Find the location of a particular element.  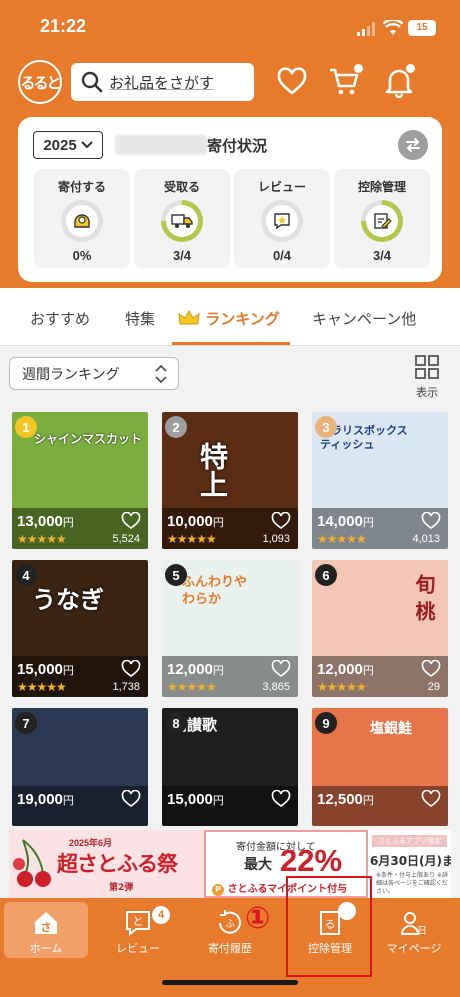

stat-review: レビュー 0/4 is located at coordinates (282, 218).